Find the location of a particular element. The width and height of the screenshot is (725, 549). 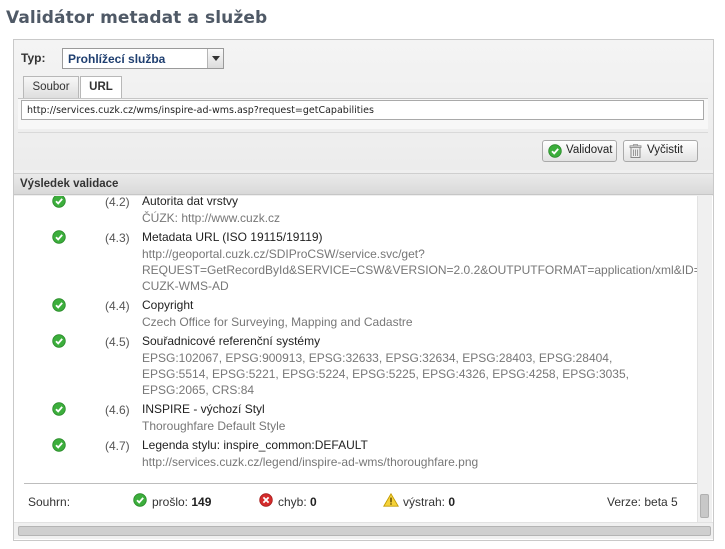

vertical-scrollbar is located at coordinates (704, 359).